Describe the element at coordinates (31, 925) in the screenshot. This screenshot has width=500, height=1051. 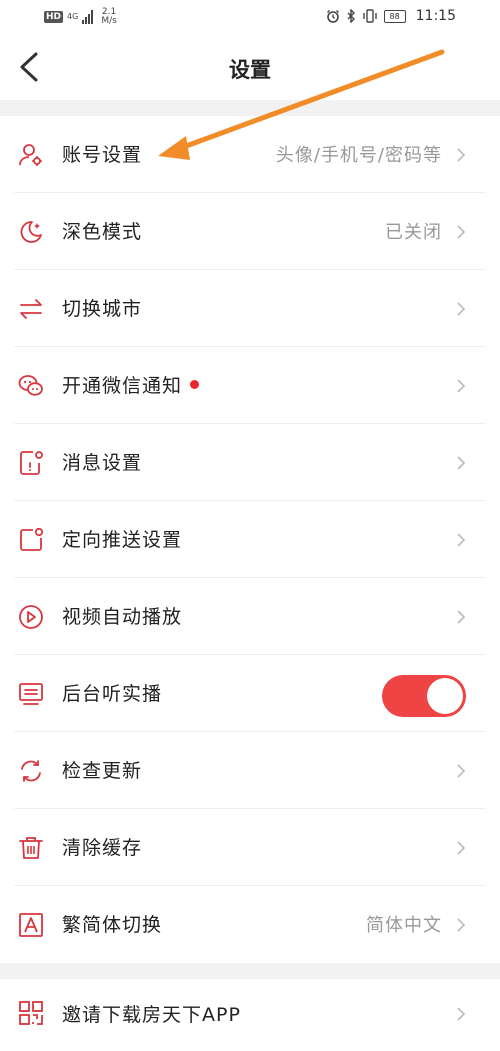
I see `letter-a-icon` at that location.